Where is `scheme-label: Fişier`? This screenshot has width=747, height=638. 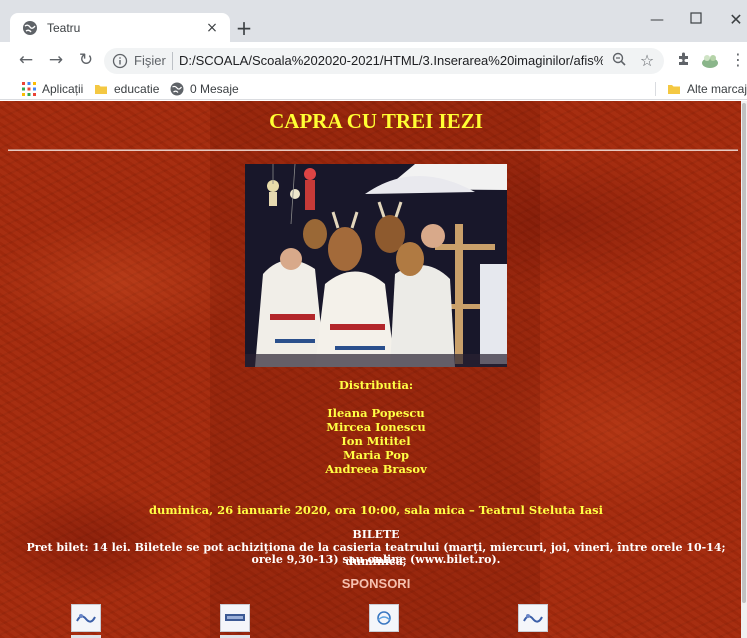
scheme-label: Fişier is located at coordinates (150, 60).